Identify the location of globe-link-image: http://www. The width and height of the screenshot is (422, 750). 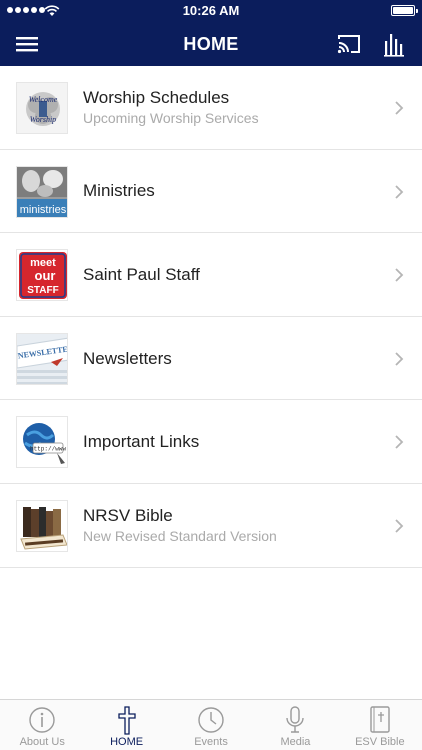
(42, 442).